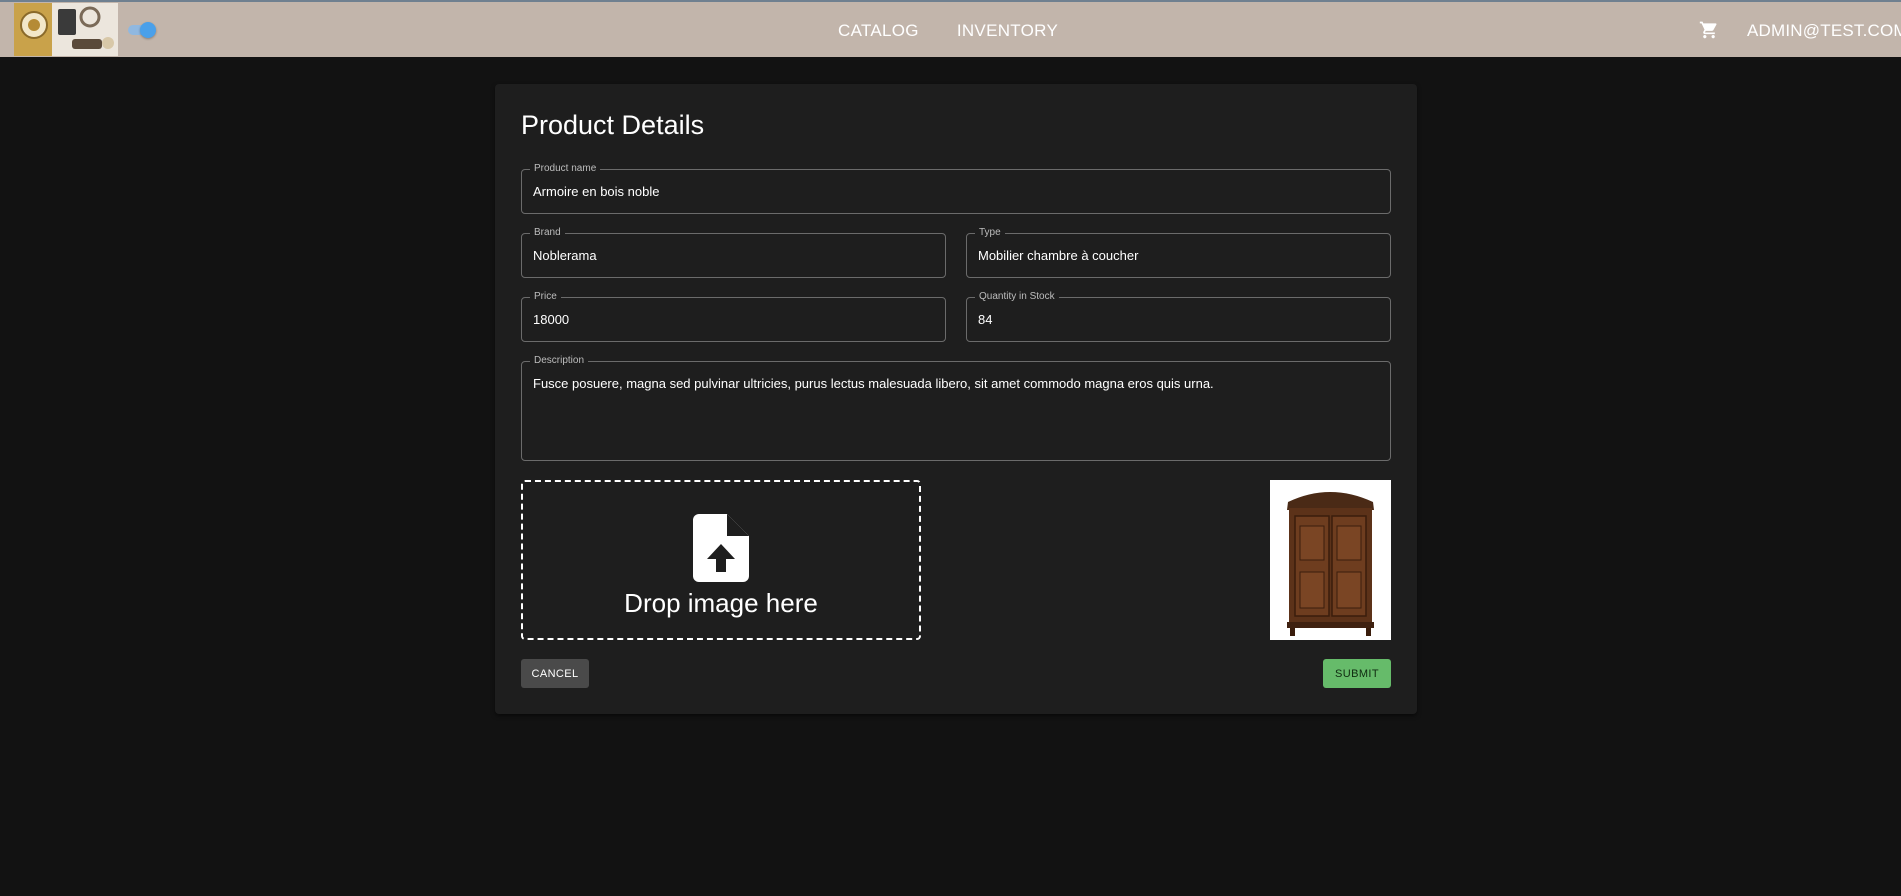 This screenshot has height=896, width=1901. I want to click on quantity-label: Quantity in Stock, so click(1017, 297).